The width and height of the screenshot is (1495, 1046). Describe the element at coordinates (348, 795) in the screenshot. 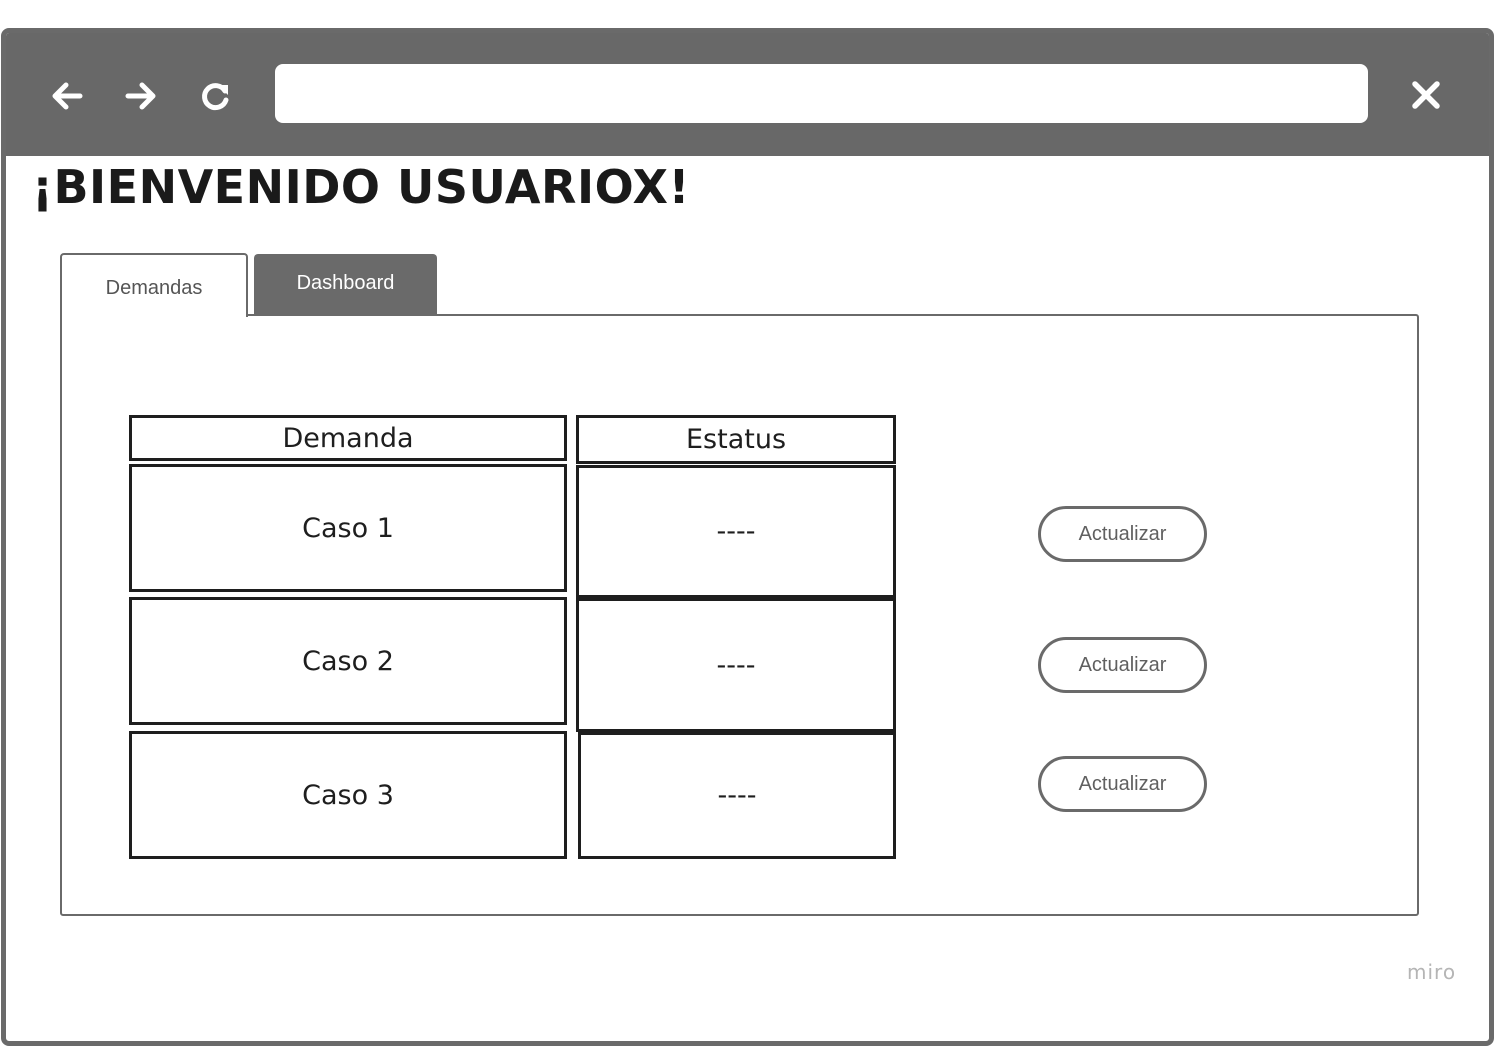

I see `table-cell-demanda: Caso 3` at that location.